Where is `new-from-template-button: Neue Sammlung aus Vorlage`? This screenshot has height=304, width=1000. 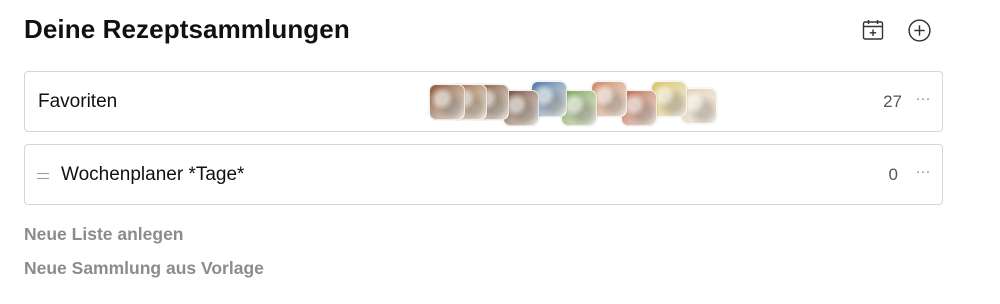 new-from-template-button: Neue Sammlung aus Vorlage is located at coordinates (144, 268).